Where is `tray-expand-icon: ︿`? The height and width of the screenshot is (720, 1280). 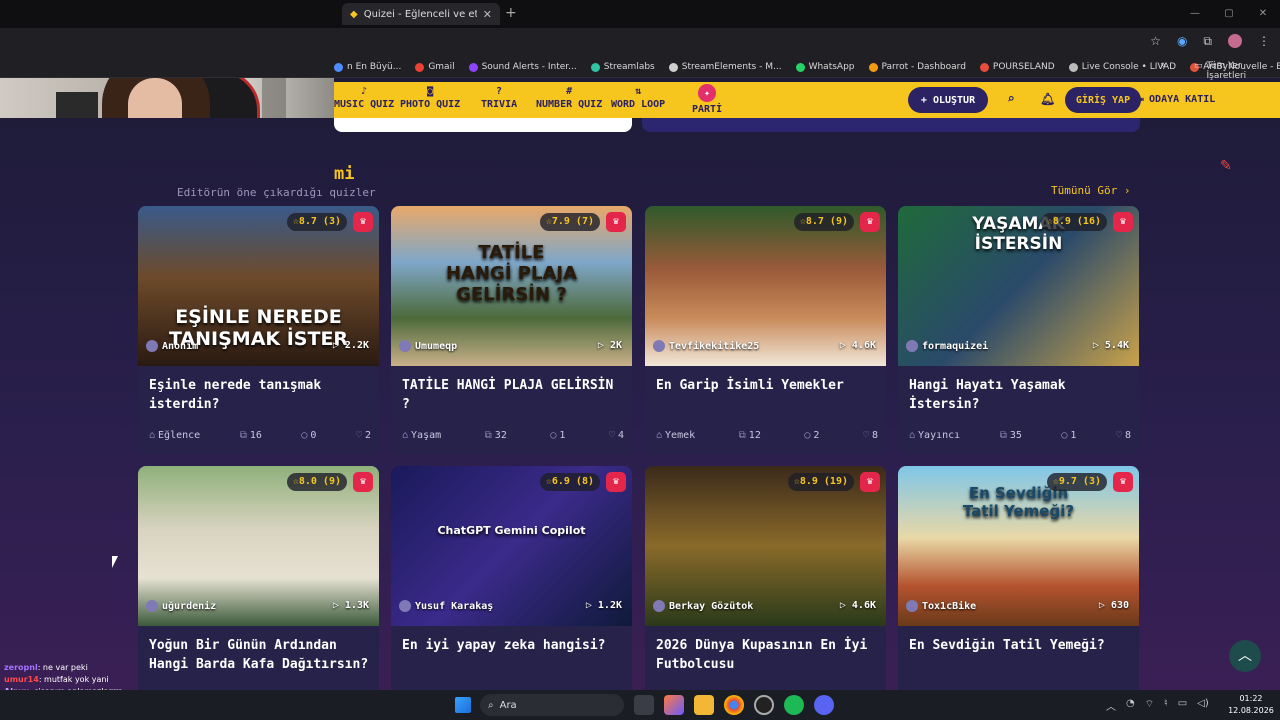
tray-expand-icon: ︿ is located at coordinates (1111, 705).